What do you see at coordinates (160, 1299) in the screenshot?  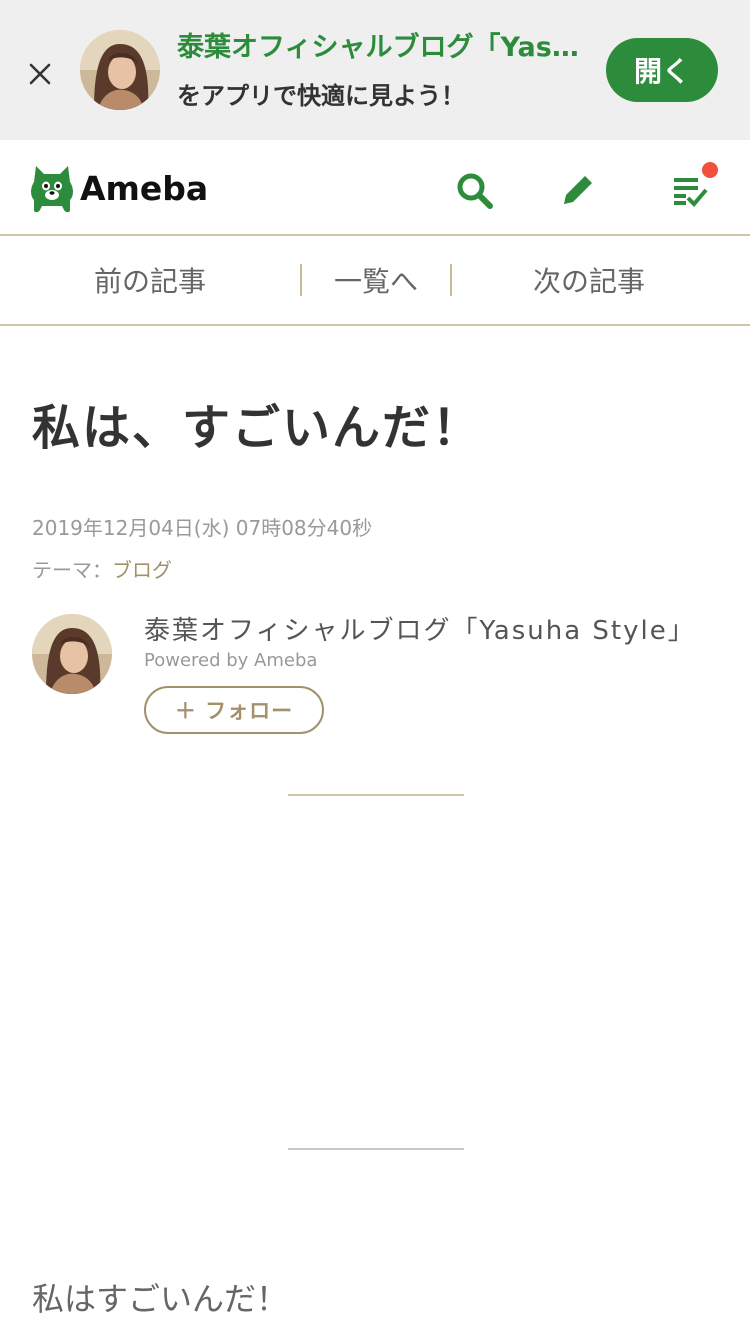 I see `entry-body-text: 私はすごいんだ！` at bounding box center [160, 1299].